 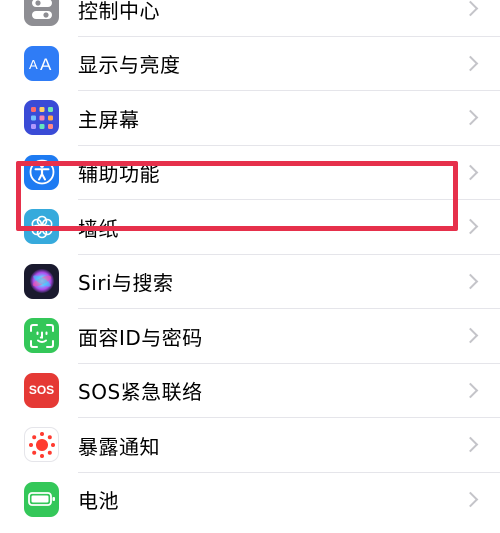 What do you see at coordinates (41, 117) in the screenshot?
I see `home-screen-icon` at bounding box center [41, 117].